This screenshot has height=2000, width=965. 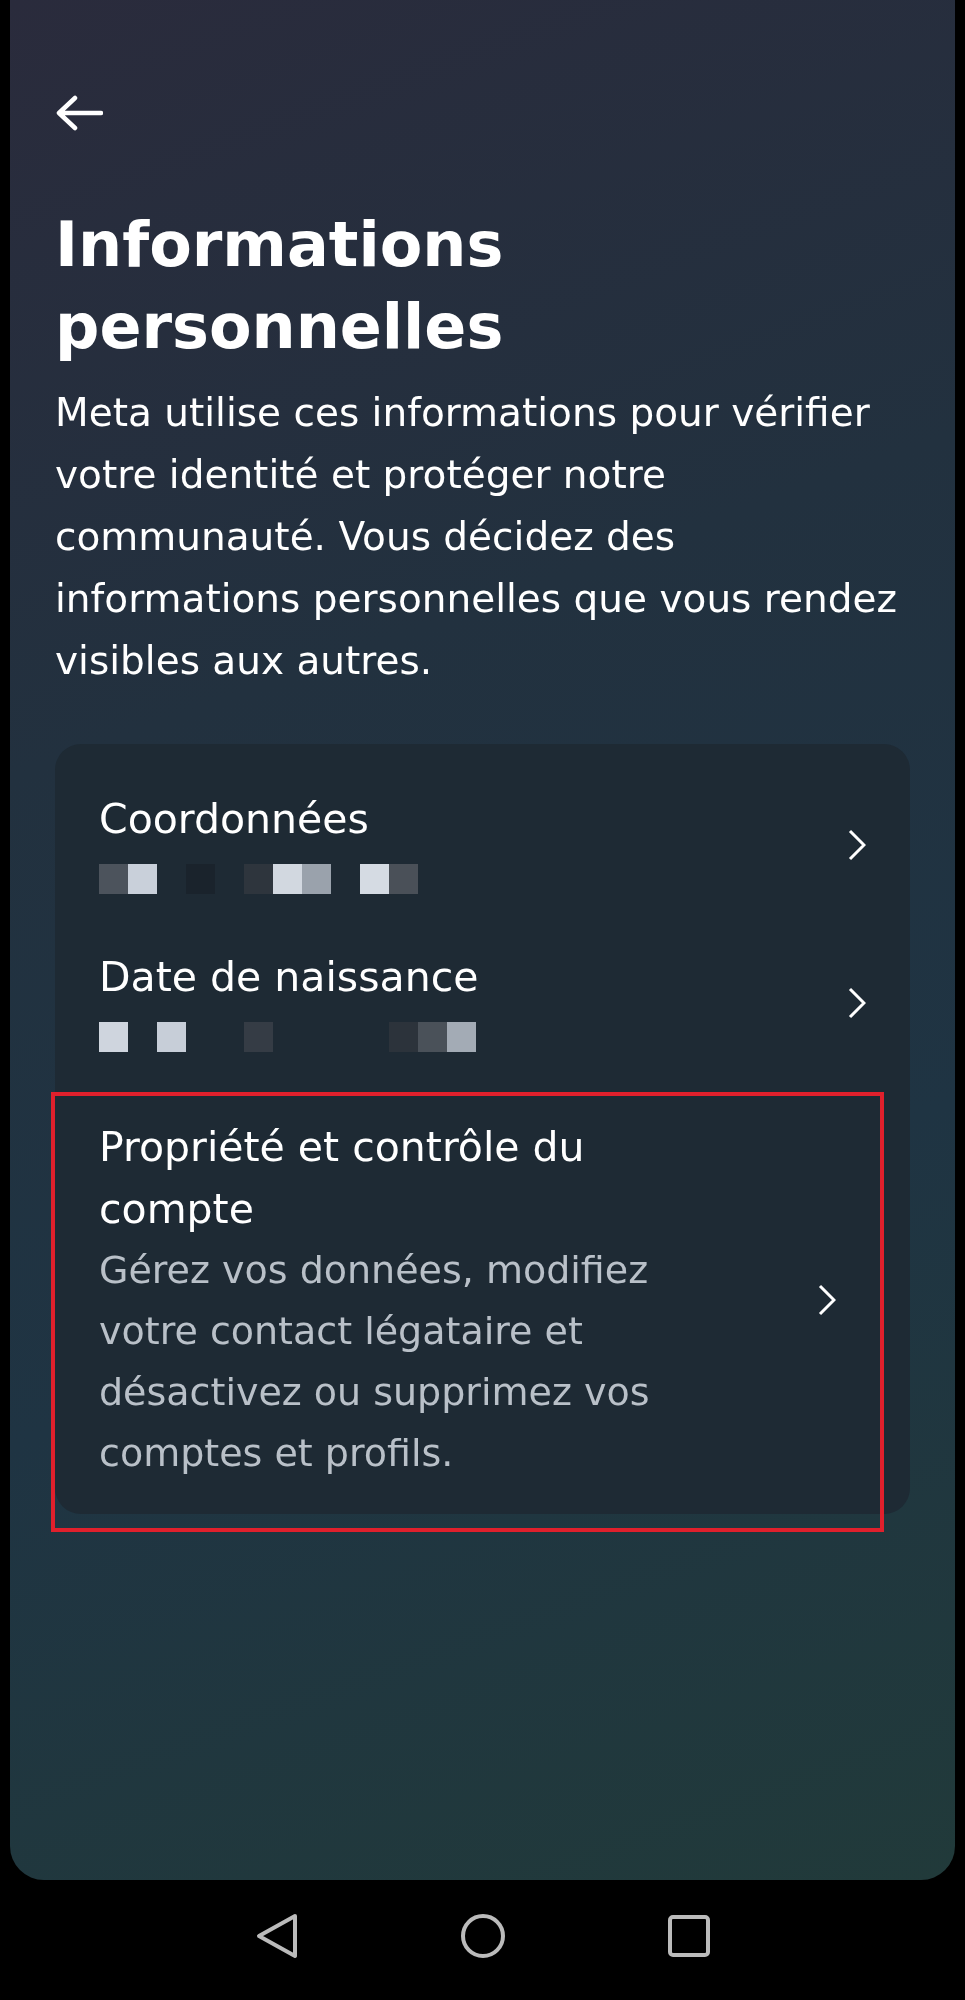 I want to click on item-title: Date de naissance, so click(x=289, y=977).